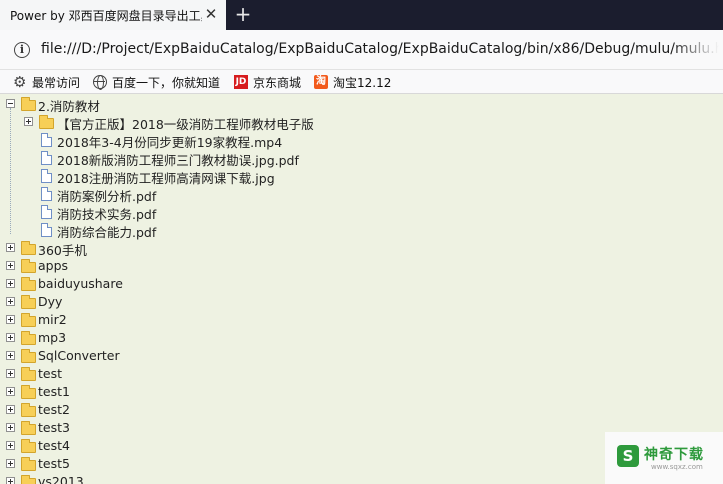 Image resolution: width=723 pixels, height=484 pixels. I want to click on tree-node-label: Dyy, so click(50, 301).